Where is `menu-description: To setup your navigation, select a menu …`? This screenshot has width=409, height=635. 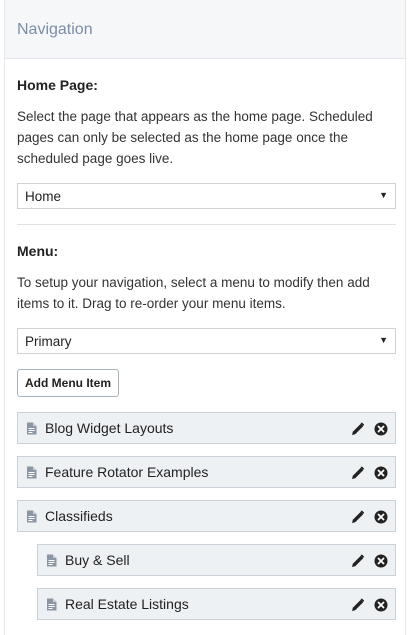
menu-description: To setup your navigation, select a menu … is located at coordinates (193, 293).